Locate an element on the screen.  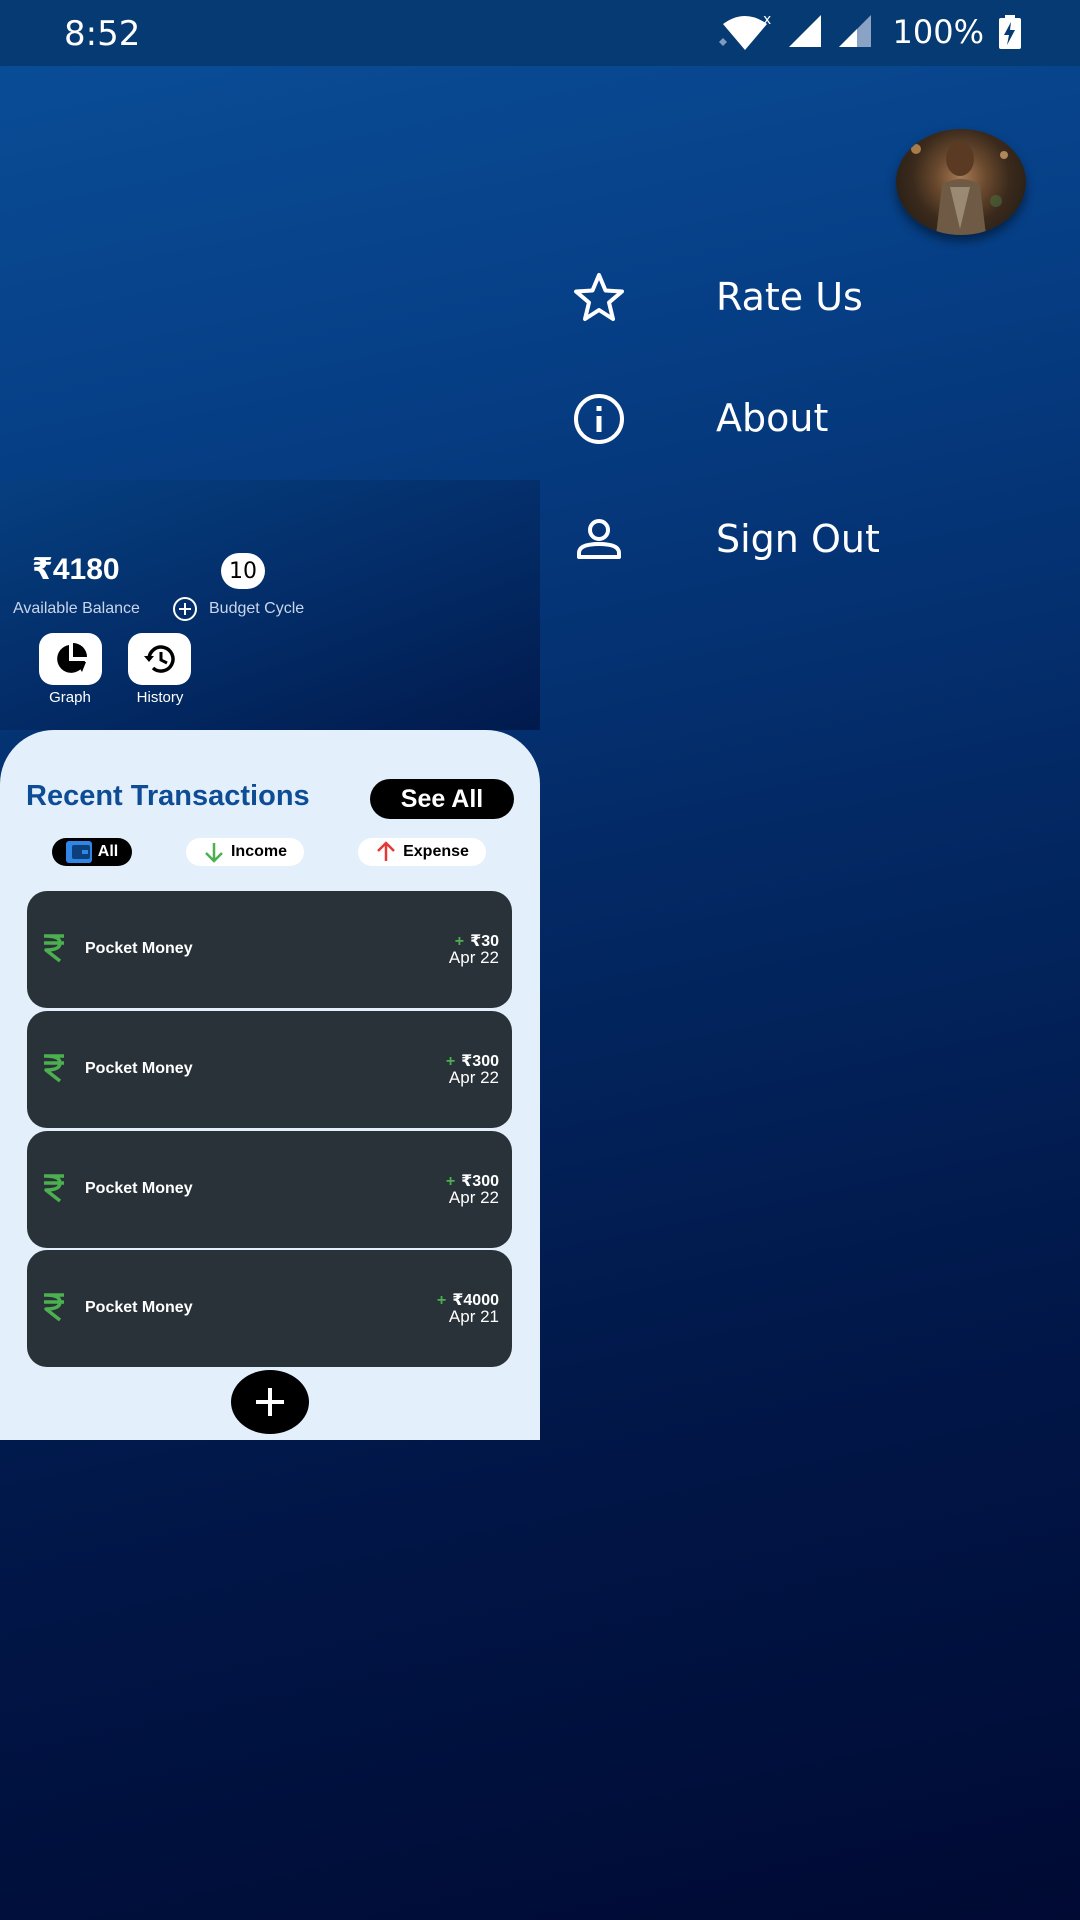
avatar-photo is located at coordinates (959, 188).